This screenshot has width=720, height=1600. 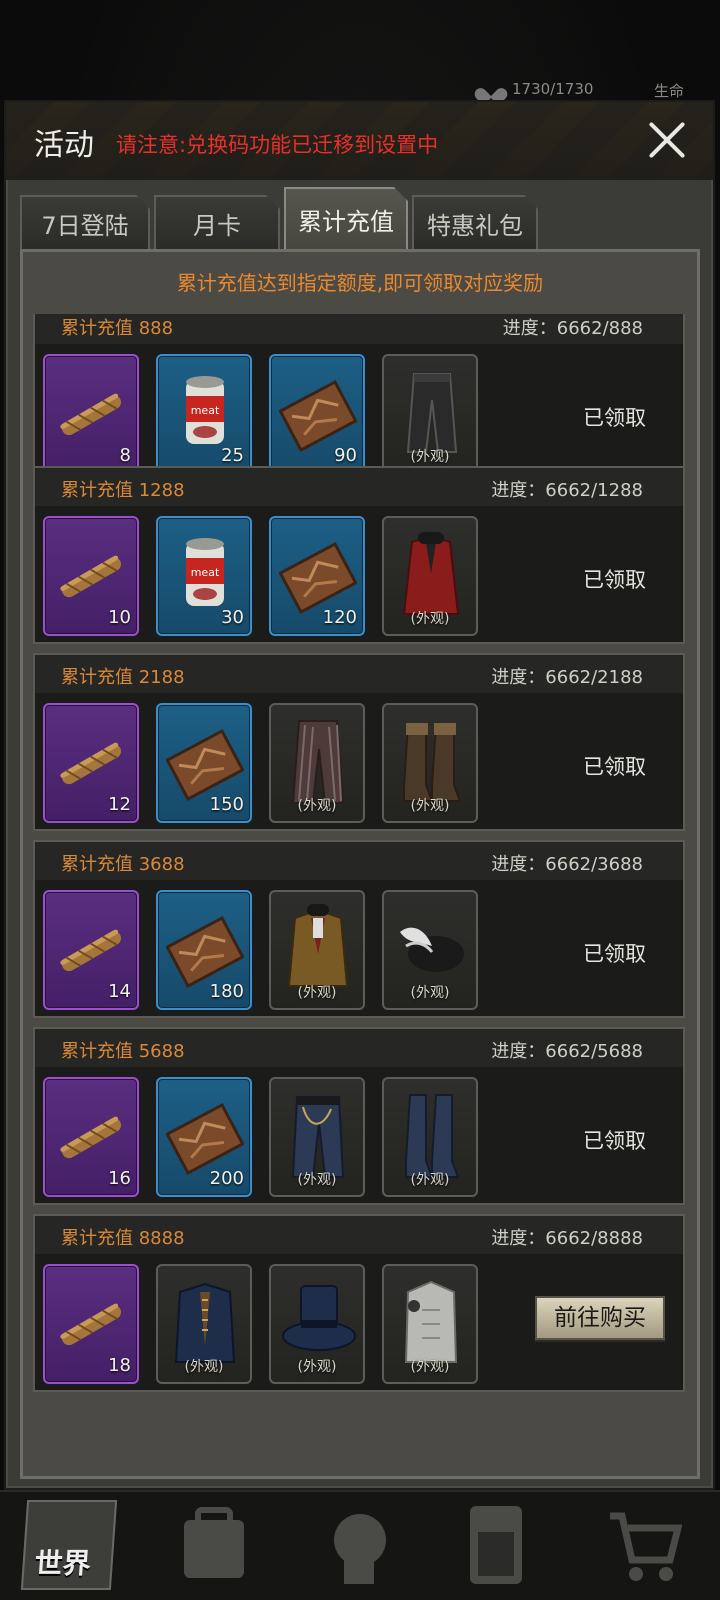 I want to click on reward-item-tattoo-body: (外观), so click(x=430, y=1324).